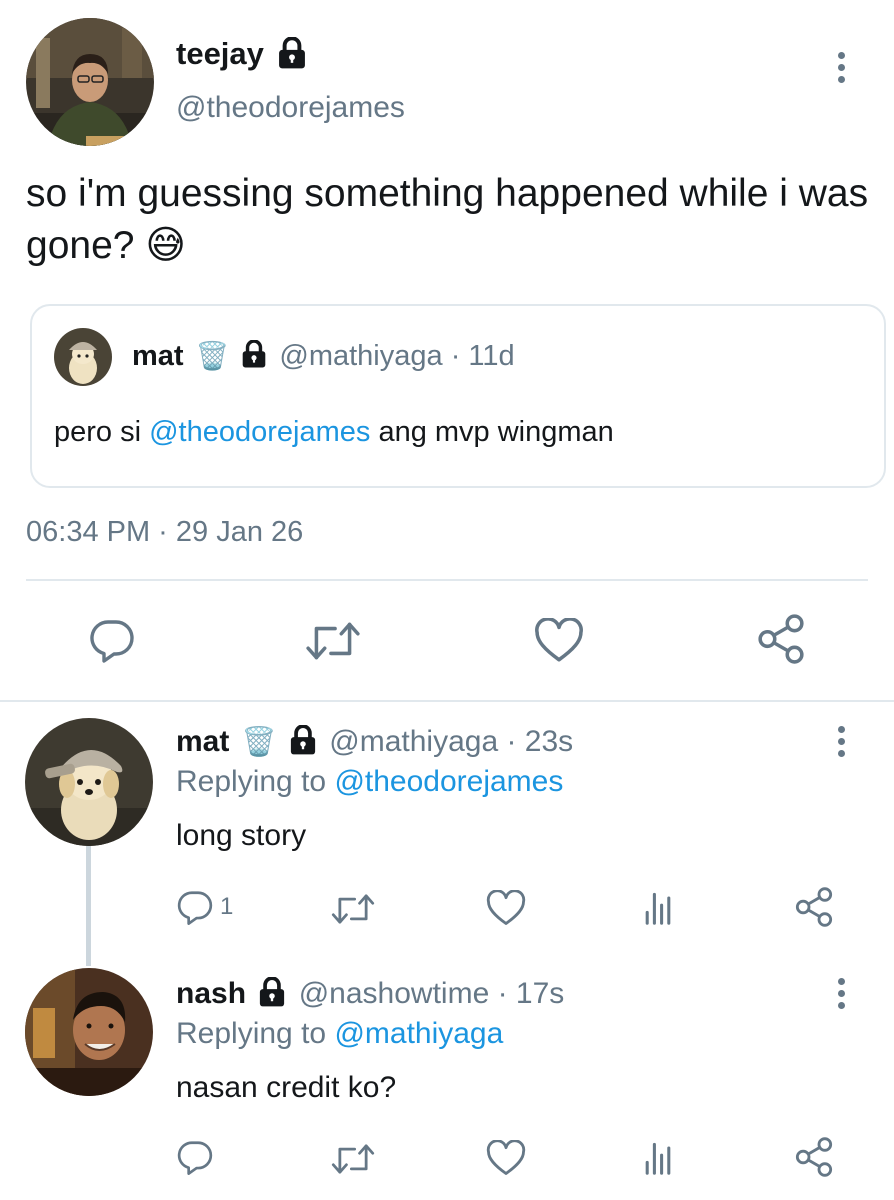  Describe the element at coordinates (361, 356) in the screenshot. I see `quoted-handle: @mathiyaga` at that location.